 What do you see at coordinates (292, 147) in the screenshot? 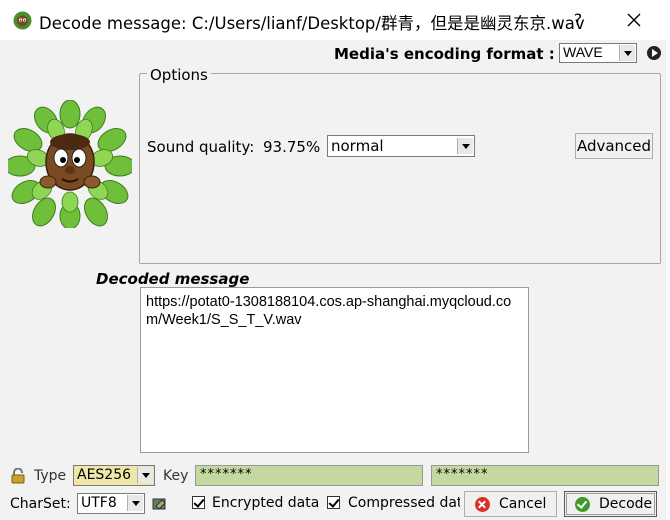
I see `sound-quality-value: 93.75%` at bounding box center [292, 147].